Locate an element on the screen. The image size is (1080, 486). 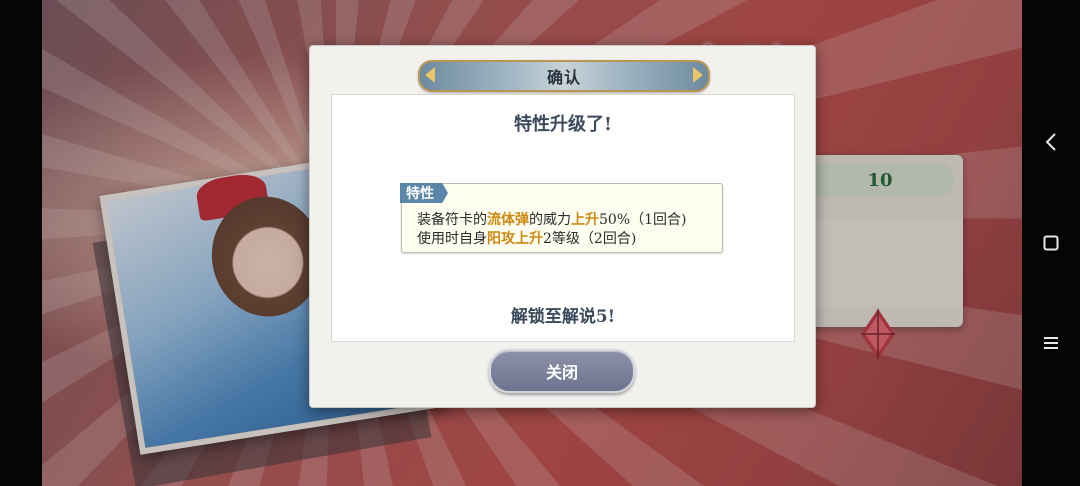
trait-line-1: 装备符卡的流体弹的威力上升50%（1回合) is located at coordinates (552, 219).